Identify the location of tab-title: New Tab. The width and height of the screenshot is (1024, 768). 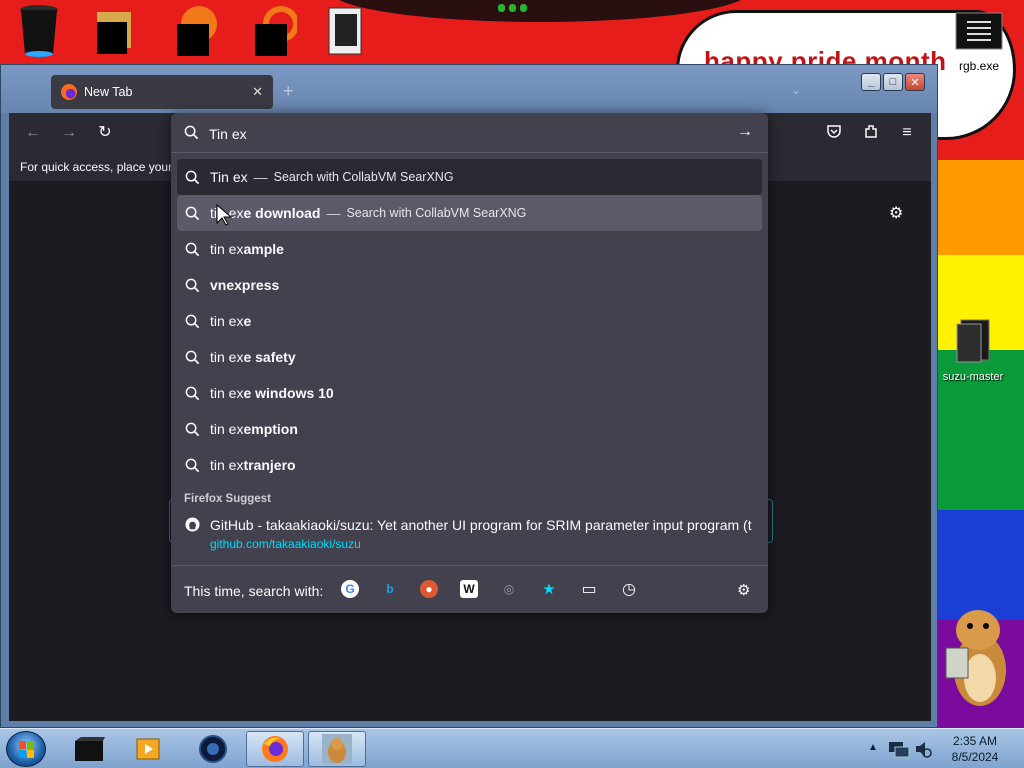
(108, 92).